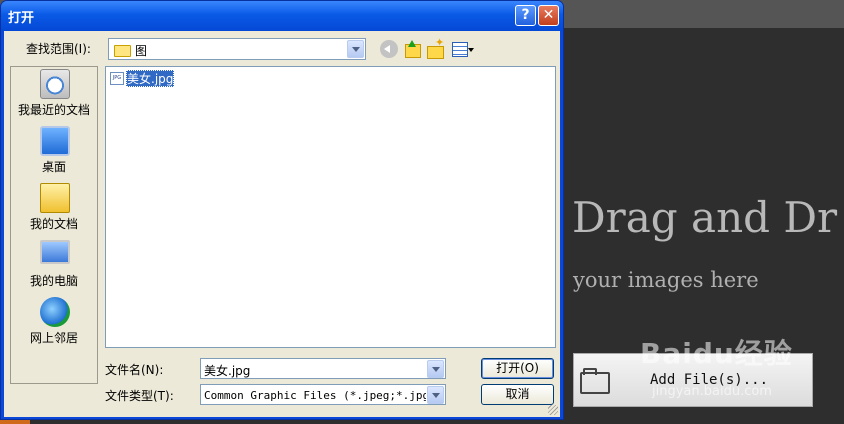  I want to click on place-recent-documents: 我最近的文档, so click(54, 95).